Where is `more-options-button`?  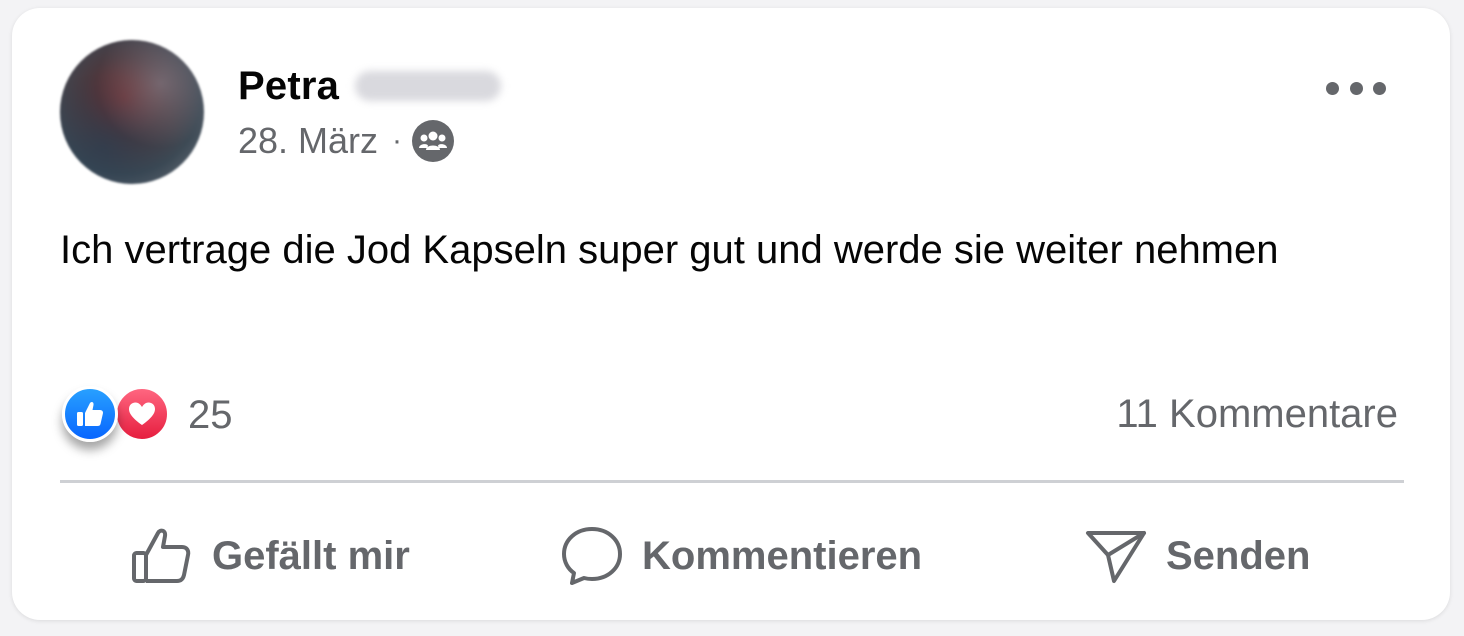
more-options-button is located at coordinates (1356, 88).